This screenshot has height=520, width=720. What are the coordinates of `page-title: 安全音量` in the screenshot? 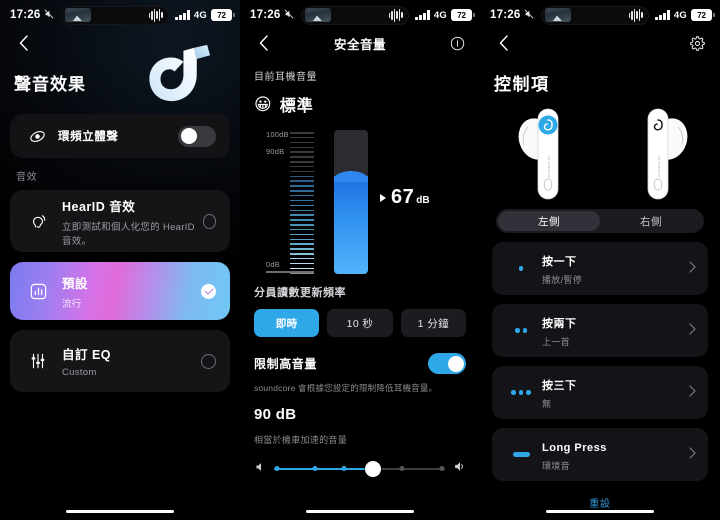 It's located at (359, 44).